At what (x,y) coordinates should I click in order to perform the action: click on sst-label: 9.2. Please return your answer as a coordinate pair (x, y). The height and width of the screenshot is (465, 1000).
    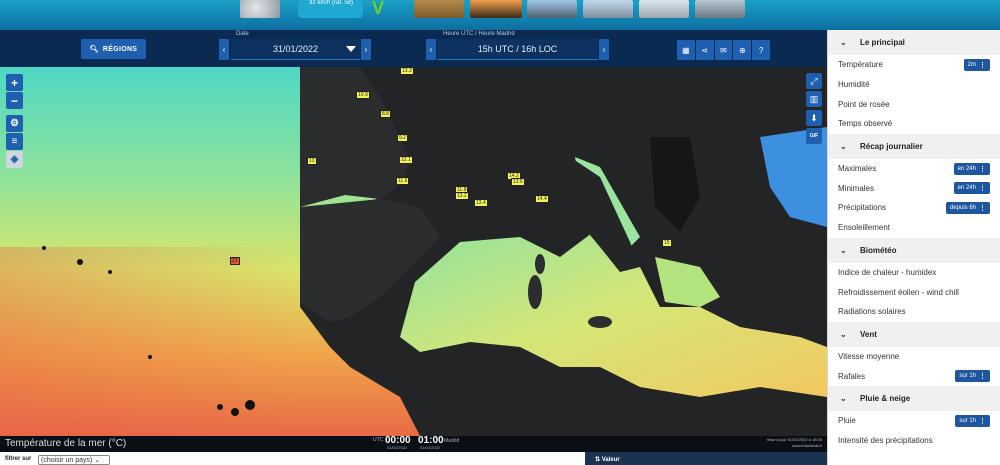
    Looking at the image, I should click on (402, 138).